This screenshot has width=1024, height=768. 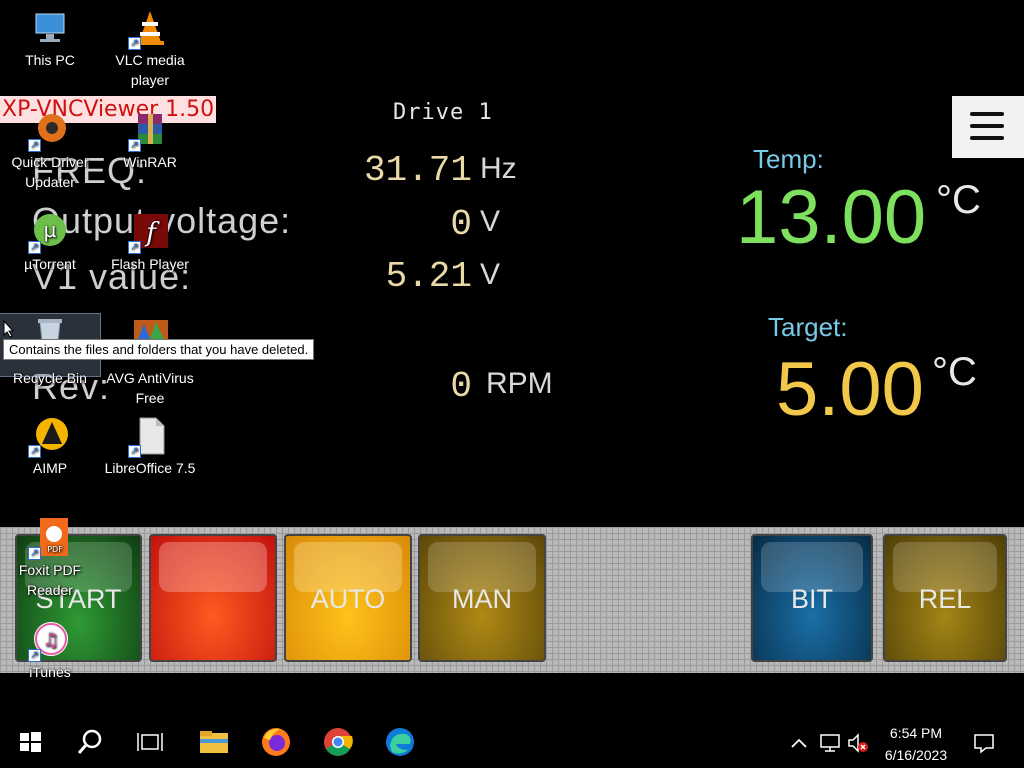 I want to click on bit-button: BIT, so click(x=812, y=598).